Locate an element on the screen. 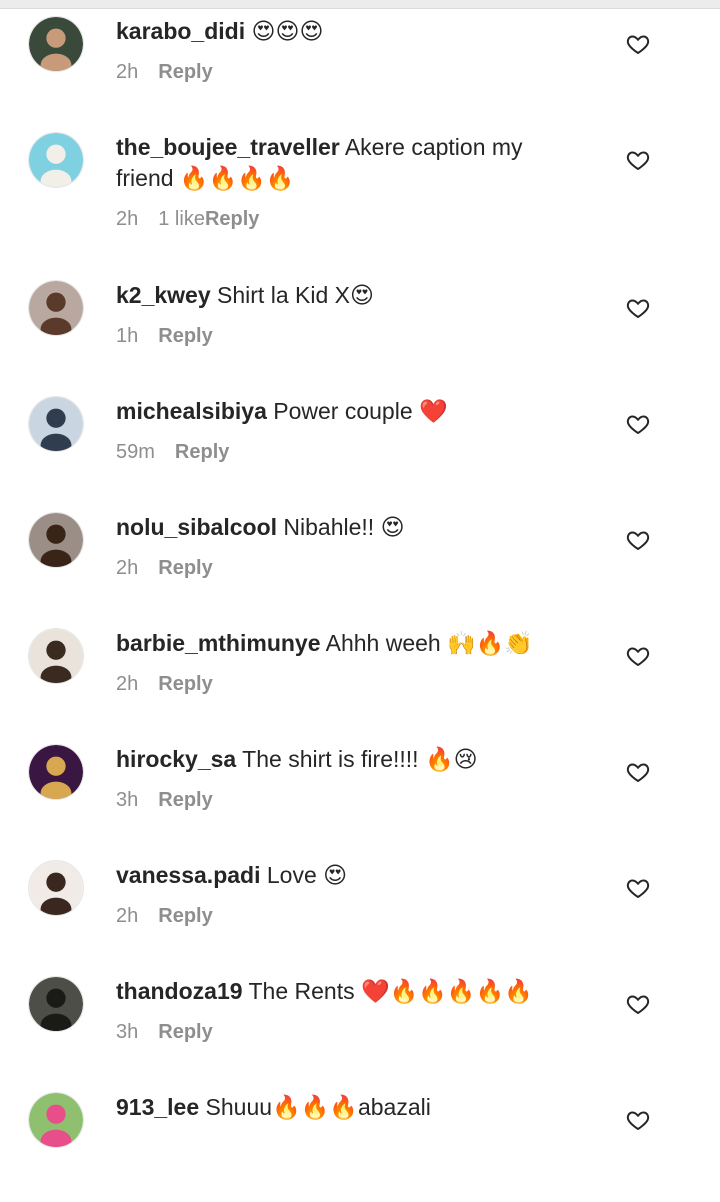  comment-content: thandoza19 The Rents ❤️🔥🔥🔥🔥🔥 is located at coordinates (351, 991).